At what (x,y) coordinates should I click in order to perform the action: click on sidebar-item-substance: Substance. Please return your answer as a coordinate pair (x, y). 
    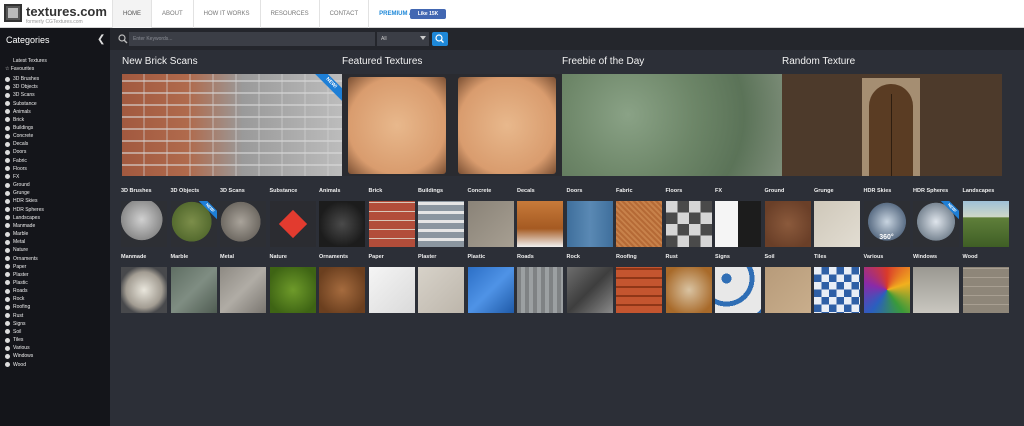
    Looking at the image, I should click on (24, 103).